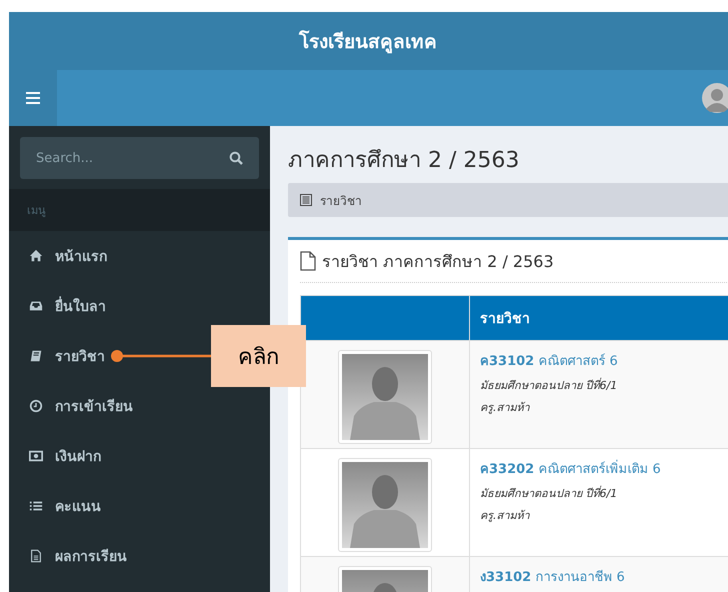 This screenshot has width=728, height=592. What do you see at coordinates (36, 256) in the screenshot?
I see `home-icon` at bounding box center [36, 256].